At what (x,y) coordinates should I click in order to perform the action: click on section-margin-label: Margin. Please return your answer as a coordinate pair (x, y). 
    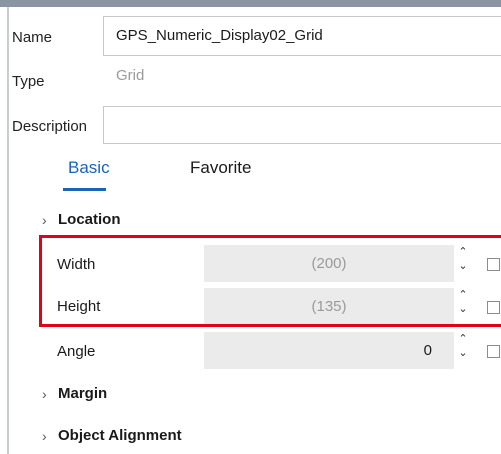
    Looking at the image, I should click on (83, 393).